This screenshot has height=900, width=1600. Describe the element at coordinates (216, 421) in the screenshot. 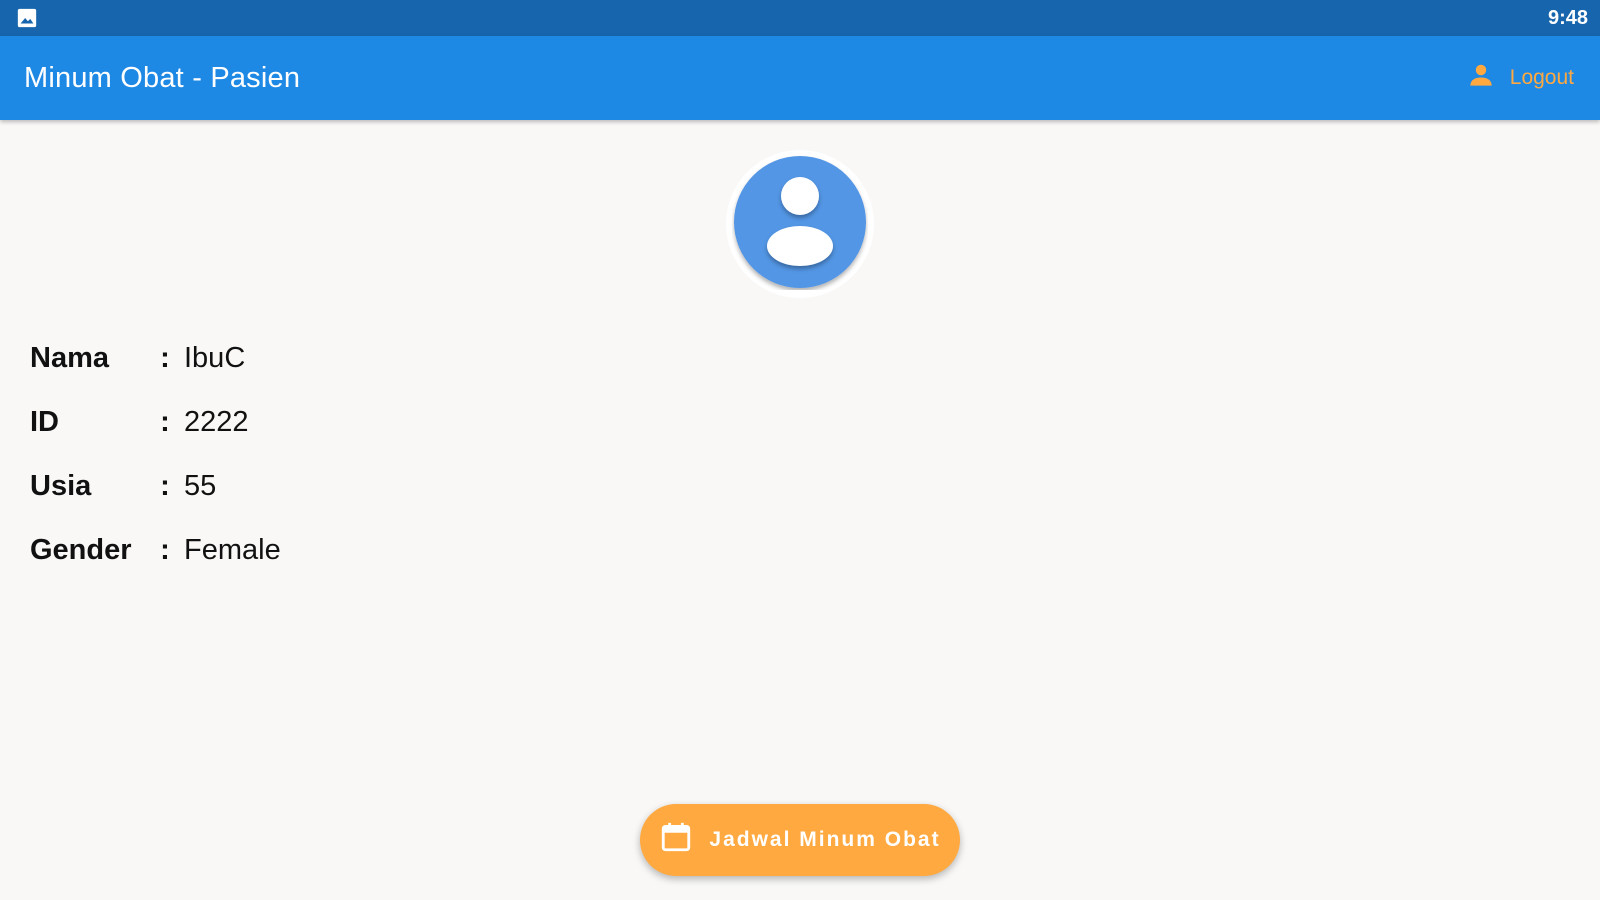

I see `info-value: 2222` at that location.